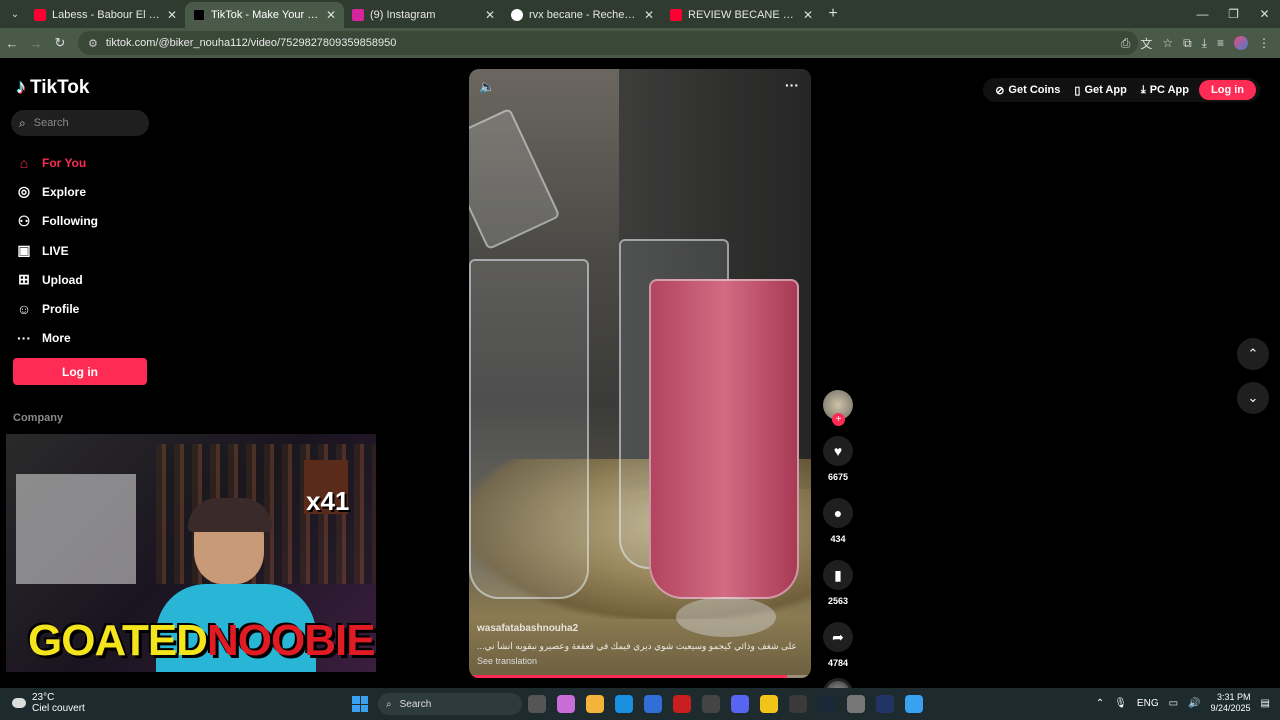 The image size is (1280, 720). Describe the element at coordinates (838, 408) in the screenshot. I see `creator-avatar: +` at that location.